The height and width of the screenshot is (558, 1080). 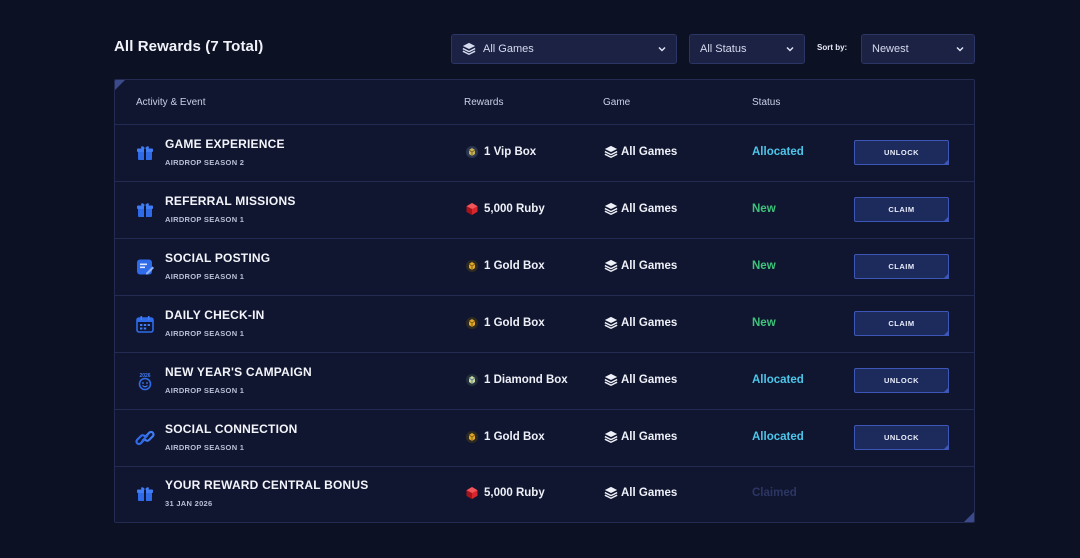 I want to click on event-title: GAME EXPERIENCE, so click(x=225, y=144).